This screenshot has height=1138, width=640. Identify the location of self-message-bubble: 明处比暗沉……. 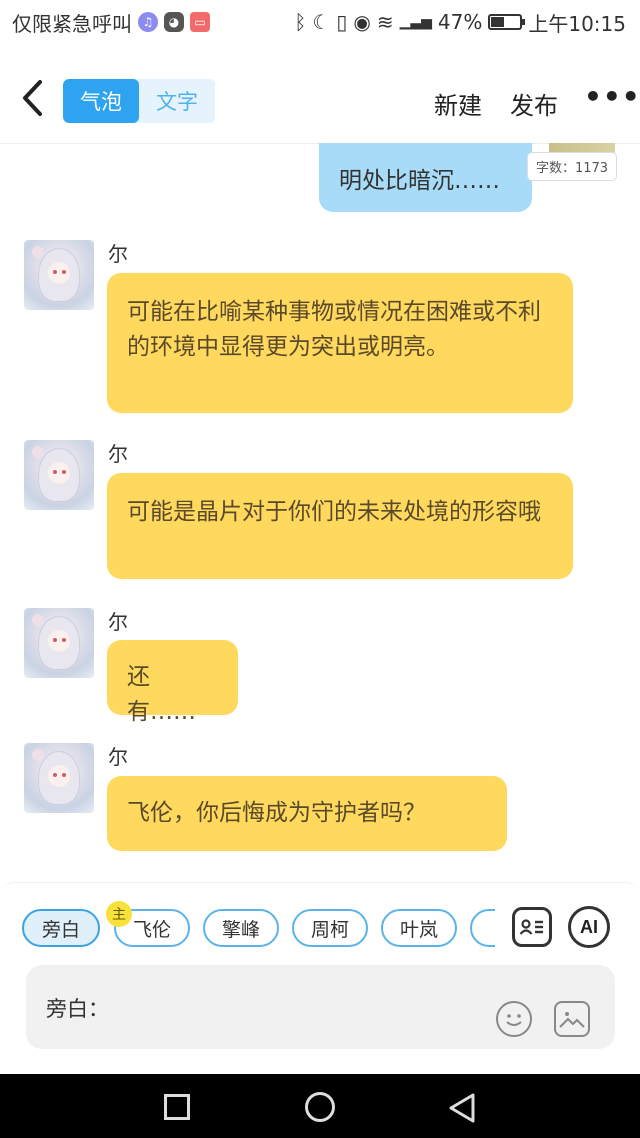
(425, 177).